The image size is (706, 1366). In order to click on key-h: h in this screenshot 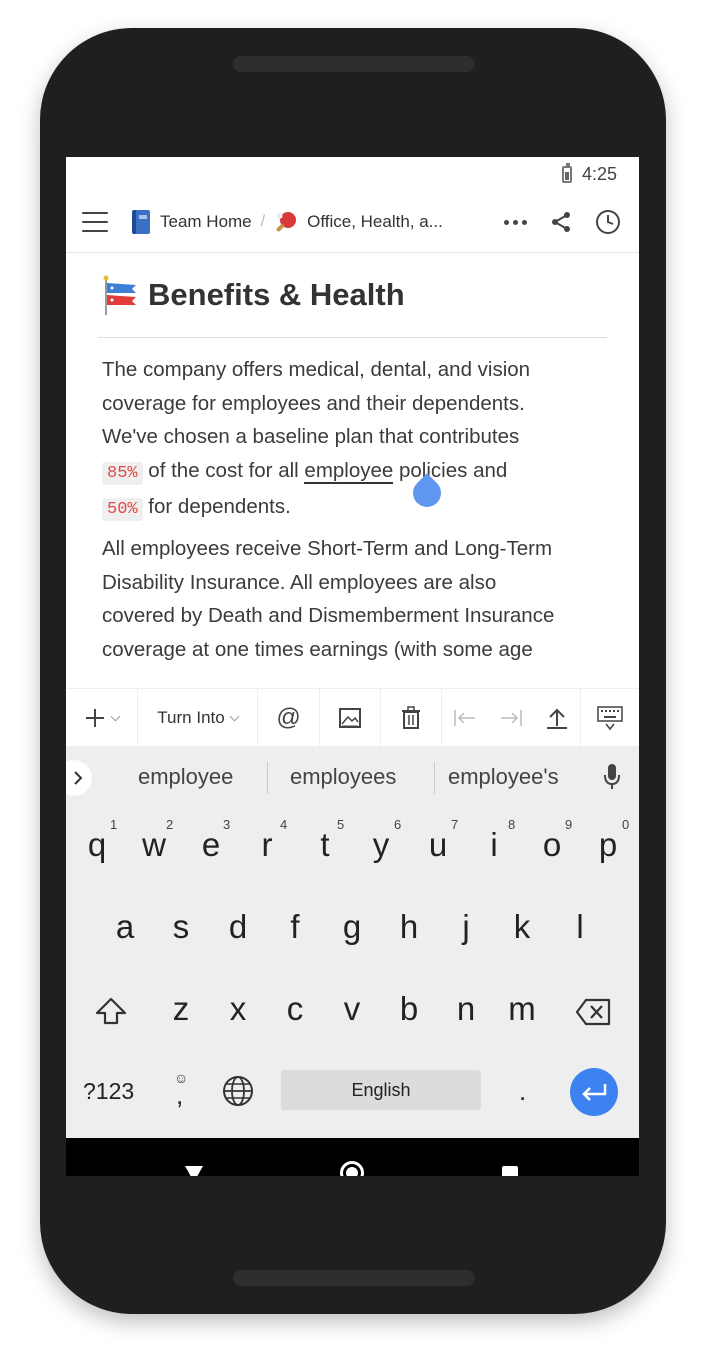, I will do `click(409, 927)`.